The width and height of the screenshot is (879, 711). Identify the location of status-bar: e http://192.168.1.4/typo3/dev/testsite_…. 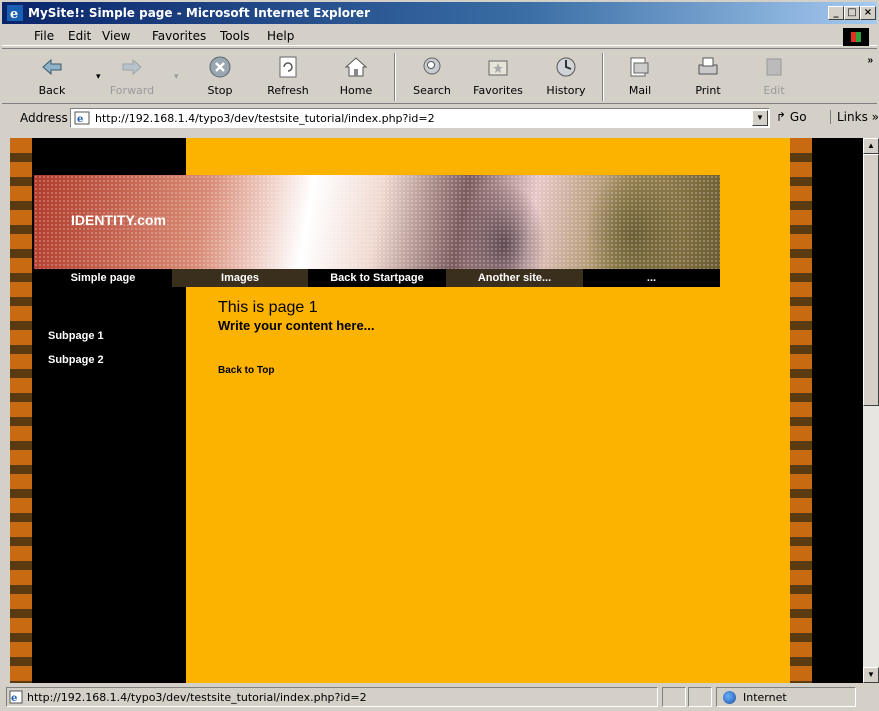
(439, 697).